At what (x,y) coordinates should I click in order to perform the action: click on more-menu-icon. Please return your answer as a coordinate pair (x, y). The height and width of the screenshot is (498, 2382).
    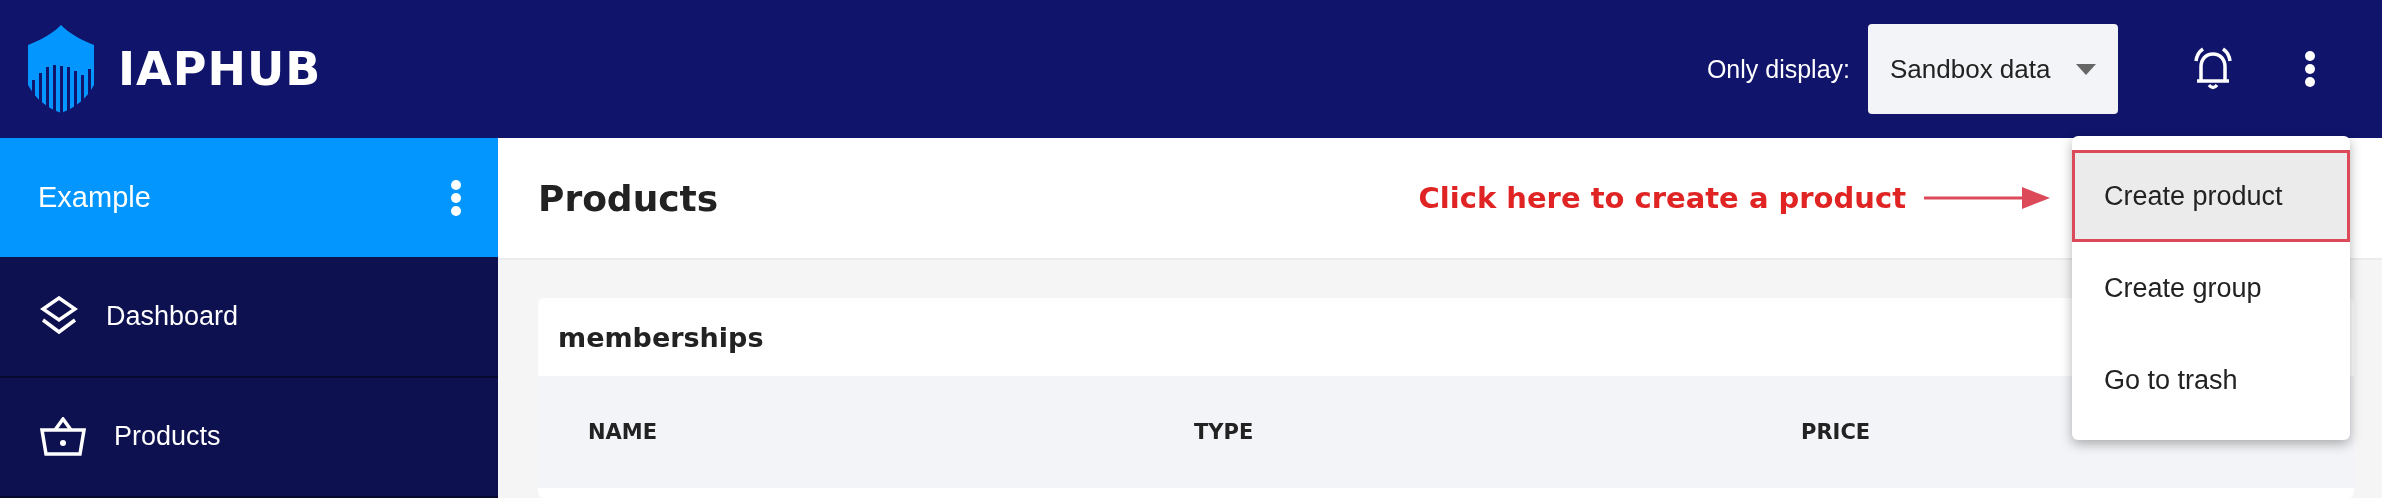
    Looking at the image, I should click on (2310, 69).